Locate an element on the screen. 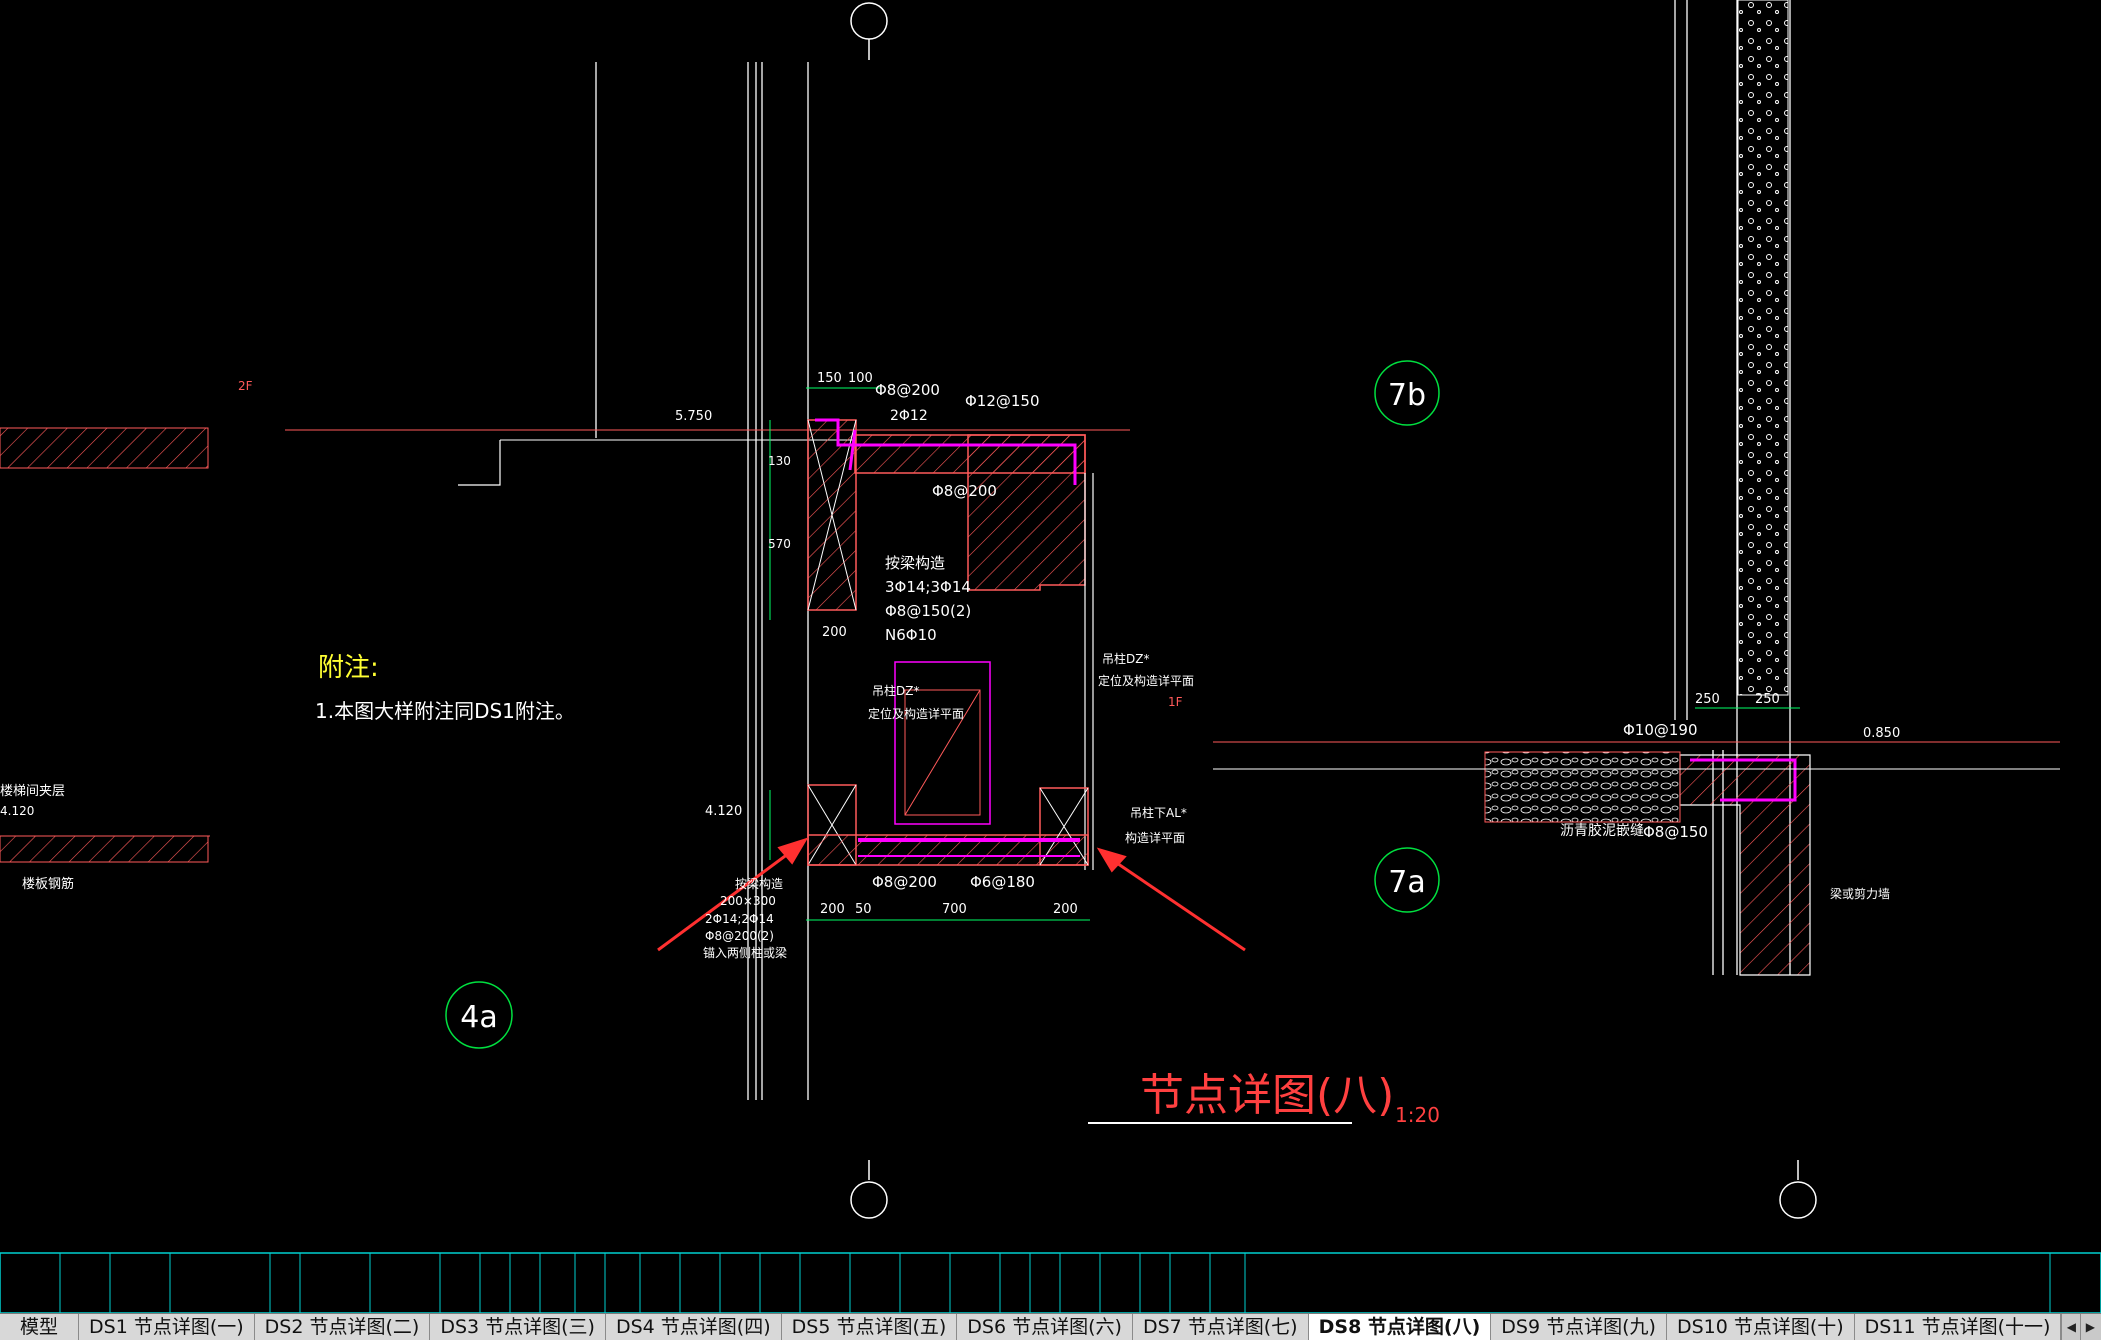  right-label-2: 梁或剪力墙 is located at coordinates (1860, 893).